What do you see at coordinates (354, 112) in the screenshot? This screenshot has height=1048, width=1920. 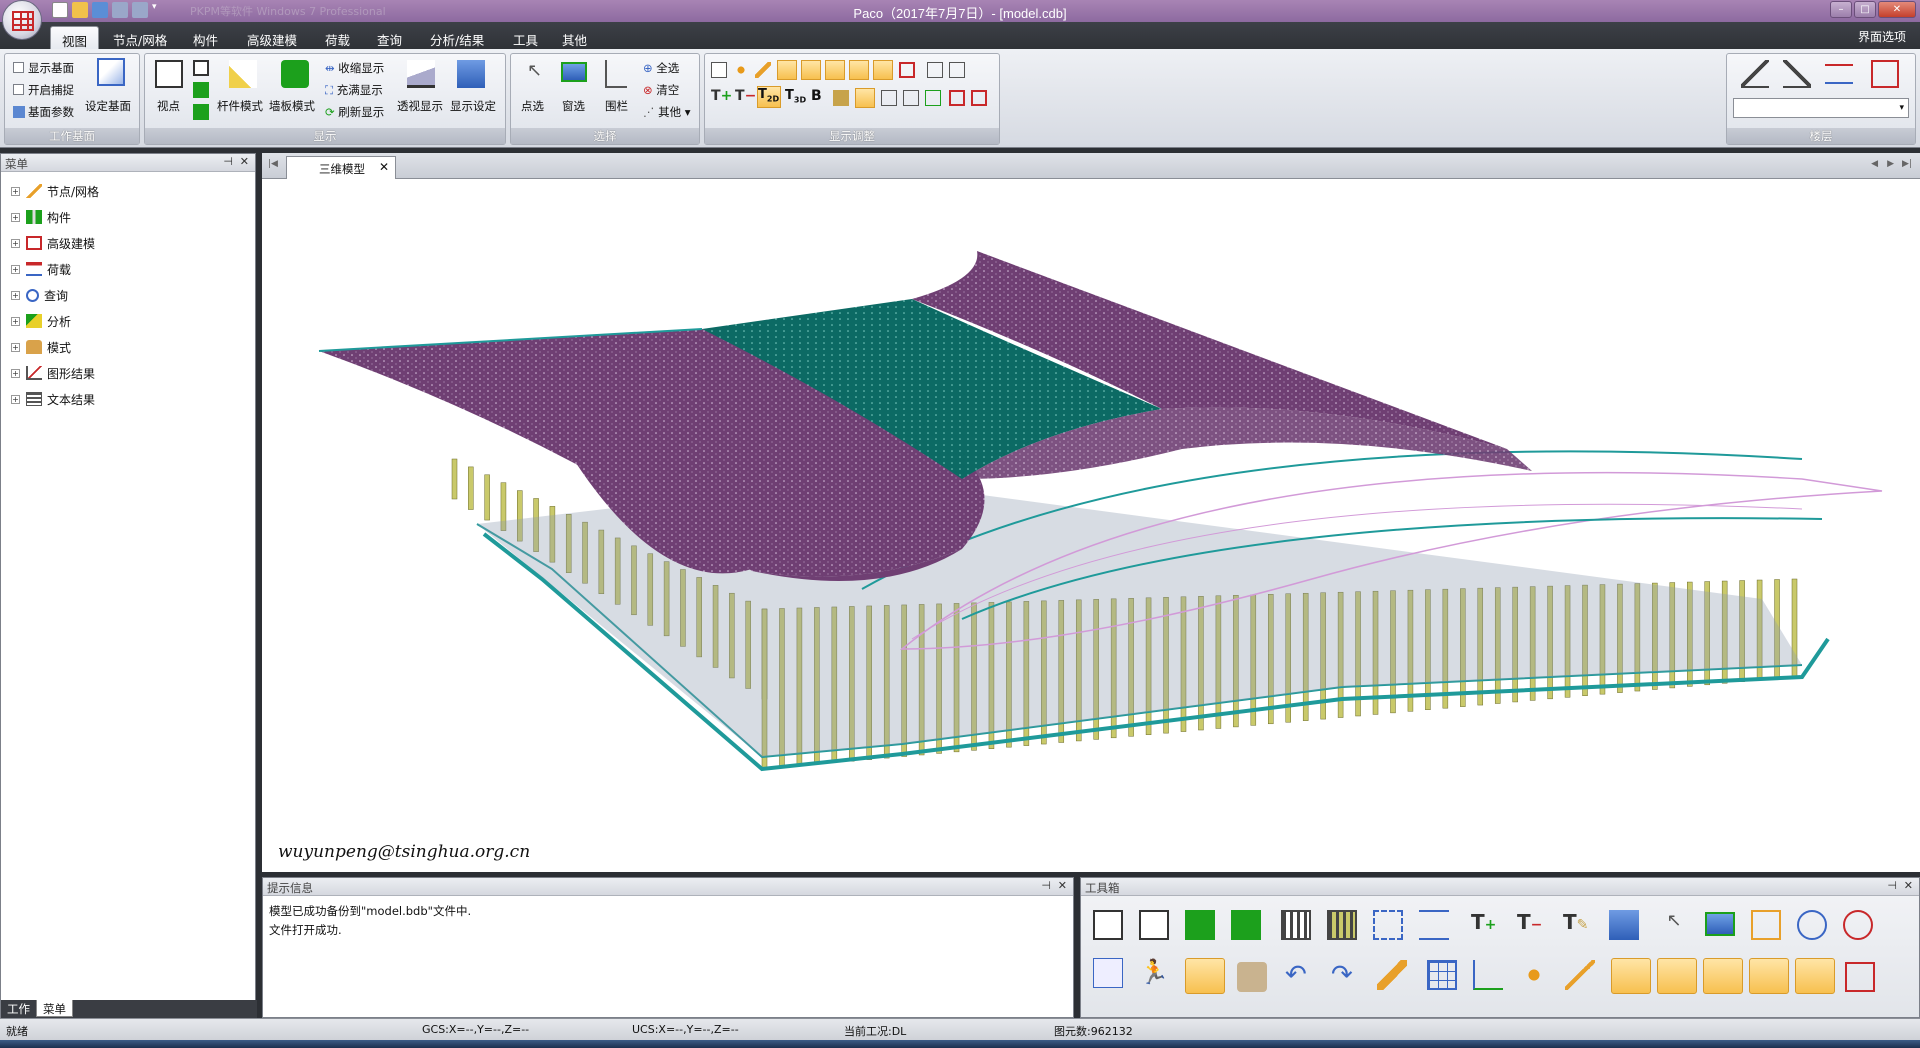 I see `refresh-display-button: ⟳ 刷新显示` at bounding box center [354, 112].